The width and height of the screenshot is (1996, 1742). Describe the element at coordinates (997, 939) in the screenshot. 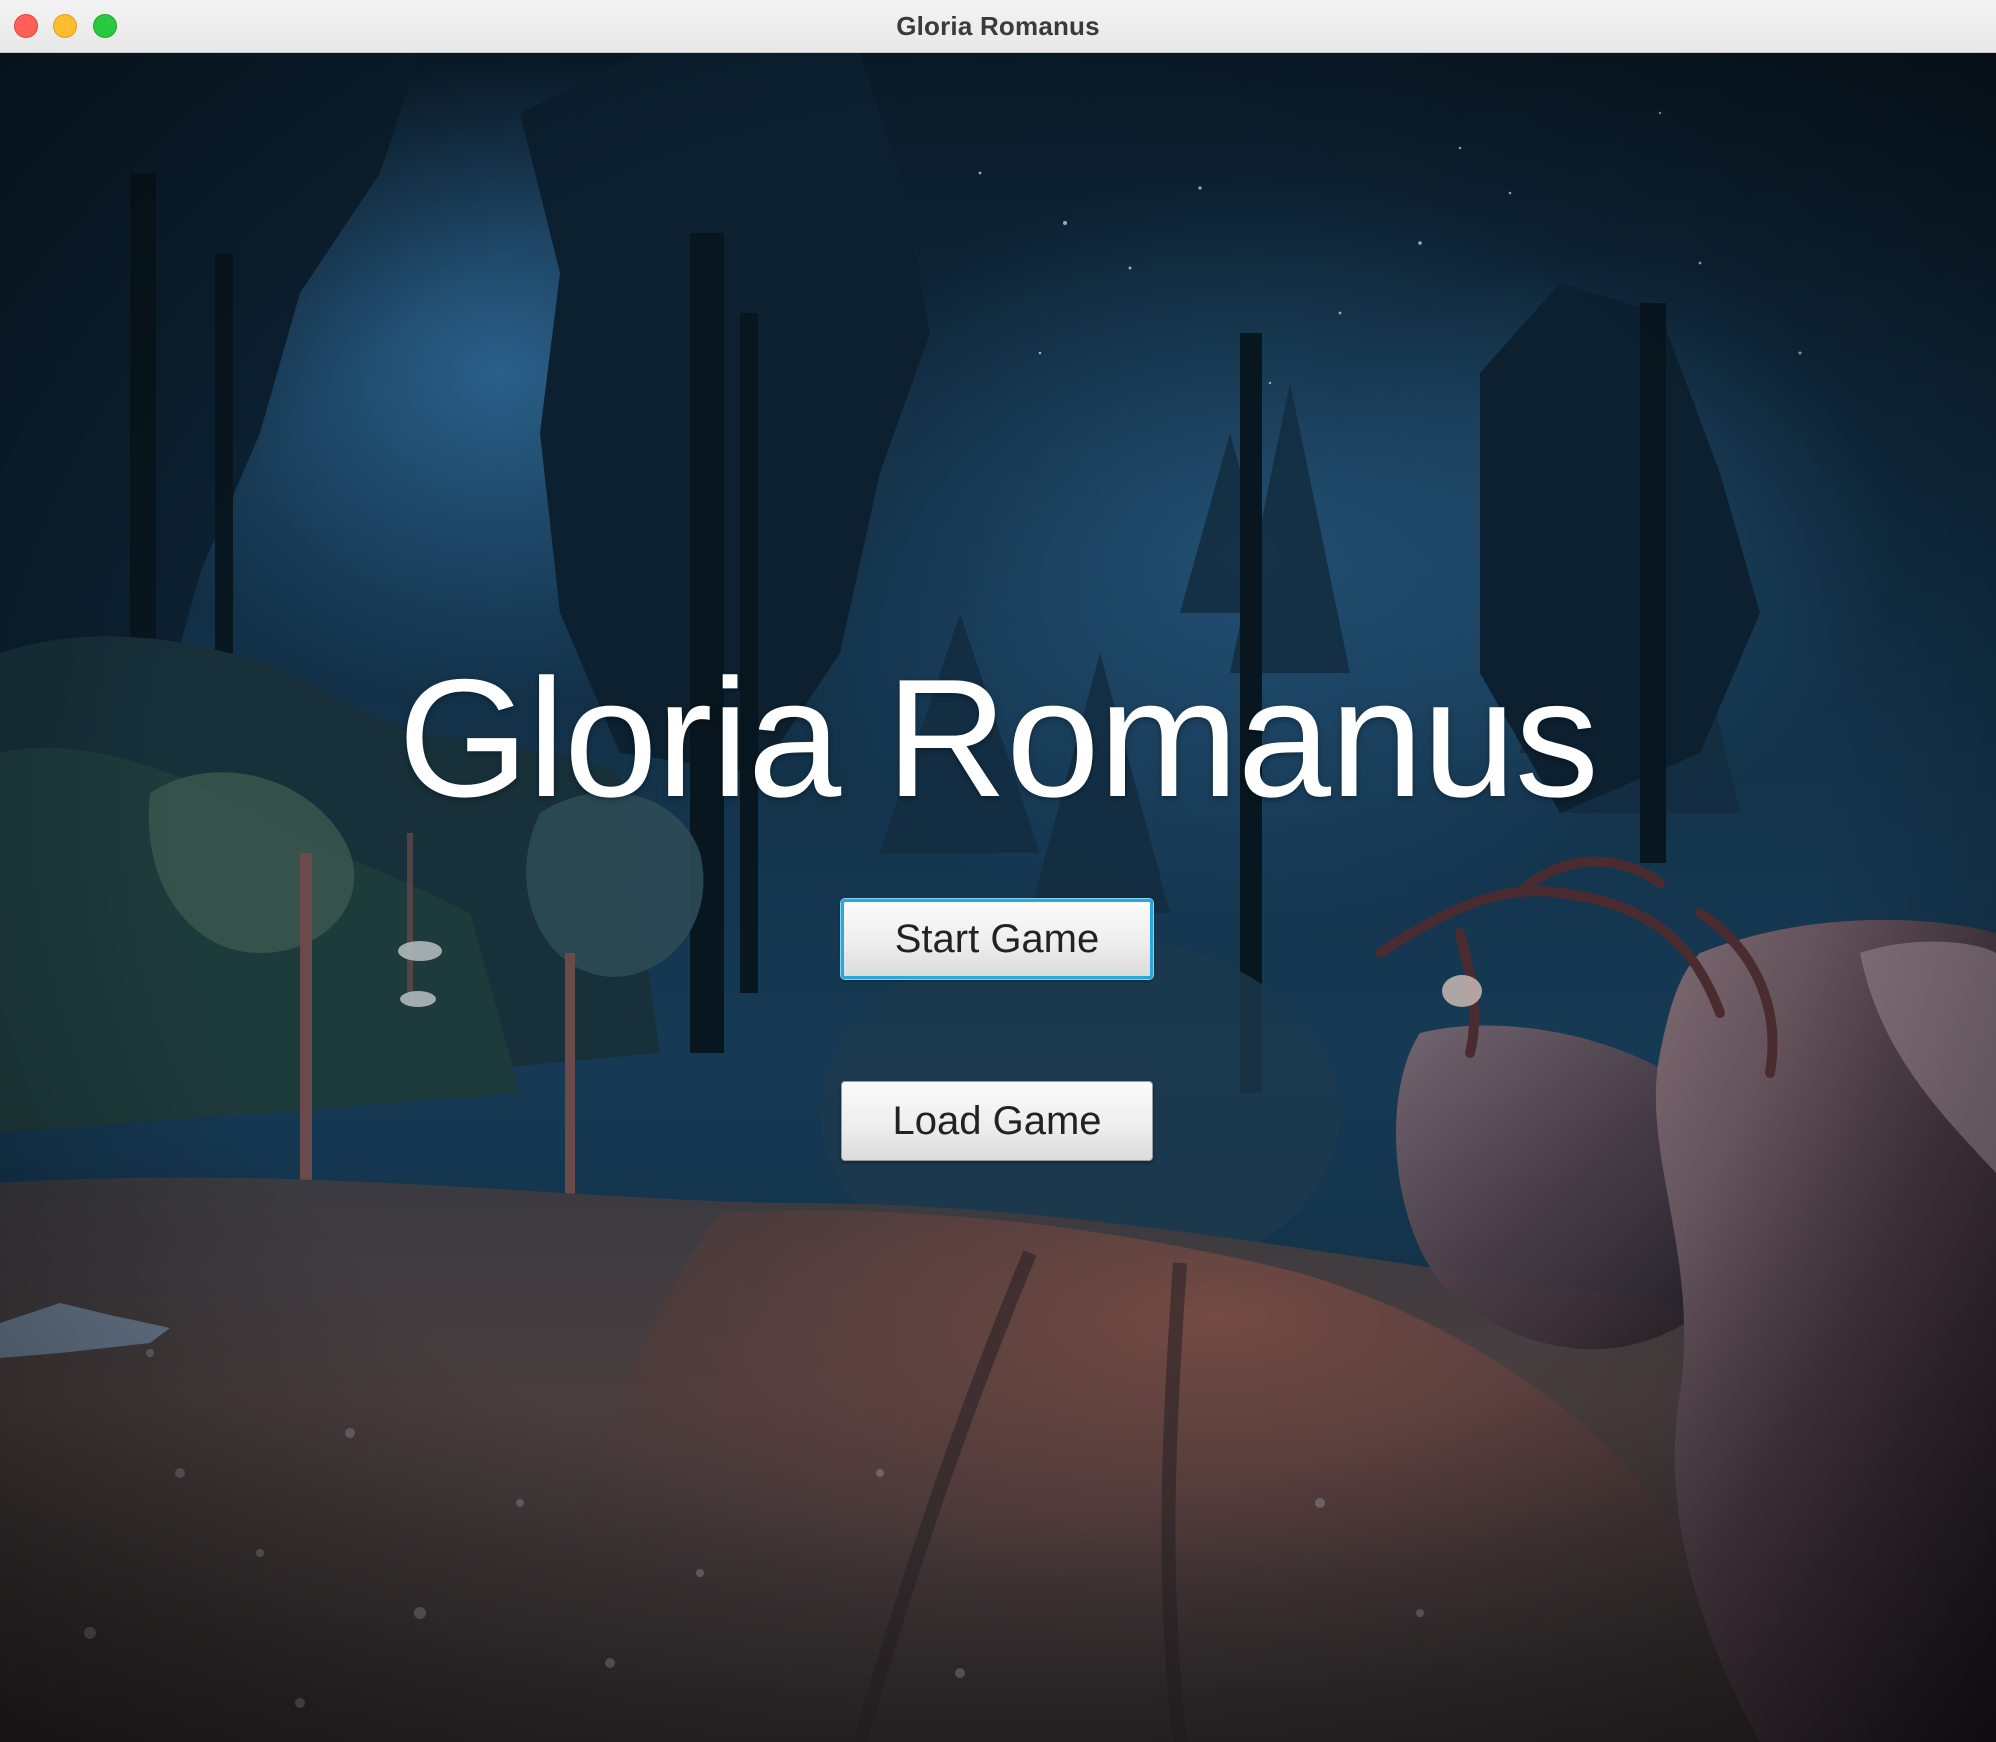

I see `start-game-button: Start Game` at that location.